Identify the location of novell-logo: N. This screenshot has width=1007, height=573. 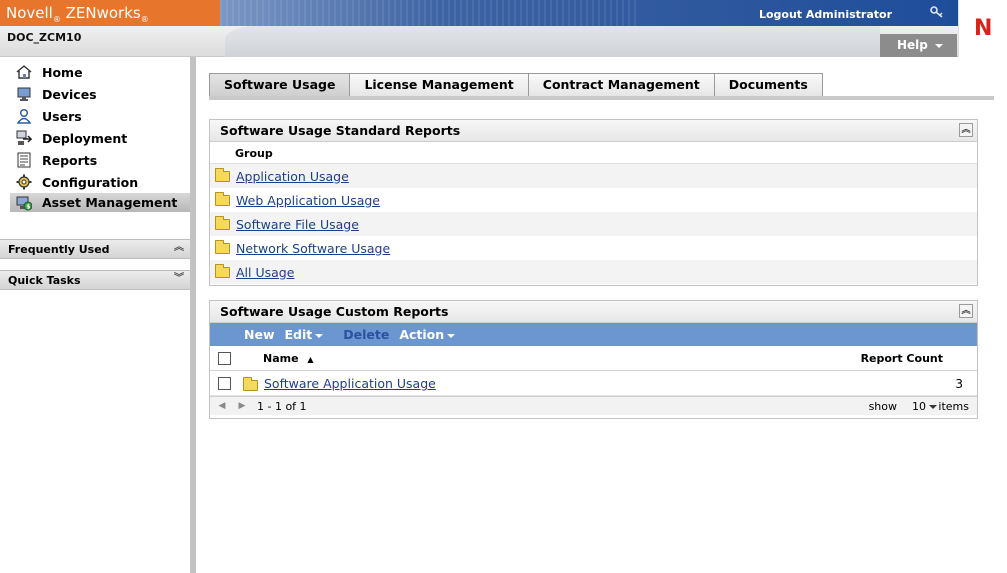
(982, 28).